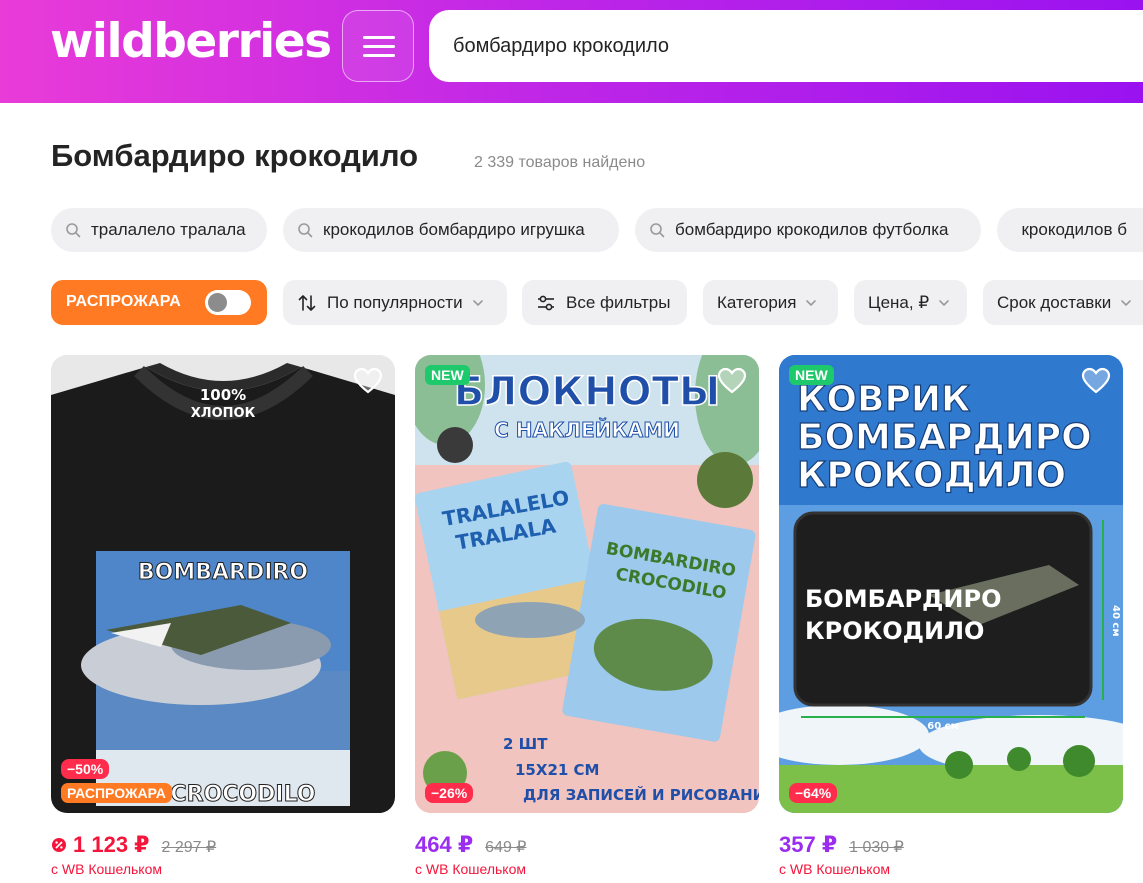 Image resolution: width=1143 pixels, height=883 pixels. What do you see at coordinates (59, 845) in the screenshot?
I see `sale-flame-icon` at bounding box center [59, 845].